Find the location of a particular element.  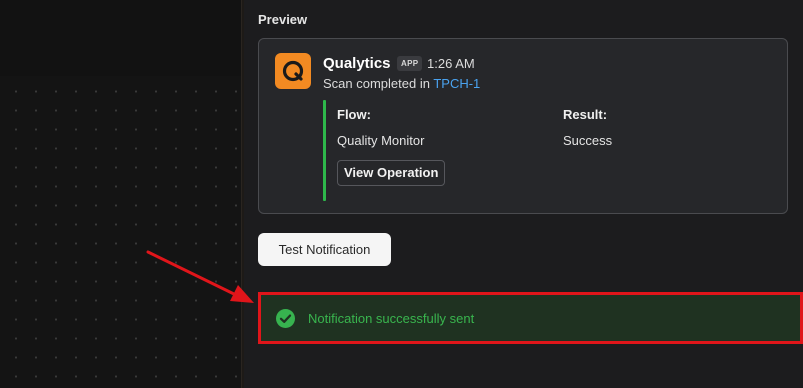

scan-prefix: Scan completed in is located at coordinates (378, 83).